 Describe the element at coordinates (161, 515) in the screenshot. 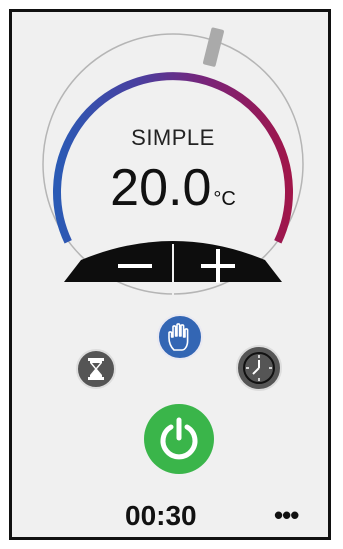

I see `timer-display: 00:30` at that location.